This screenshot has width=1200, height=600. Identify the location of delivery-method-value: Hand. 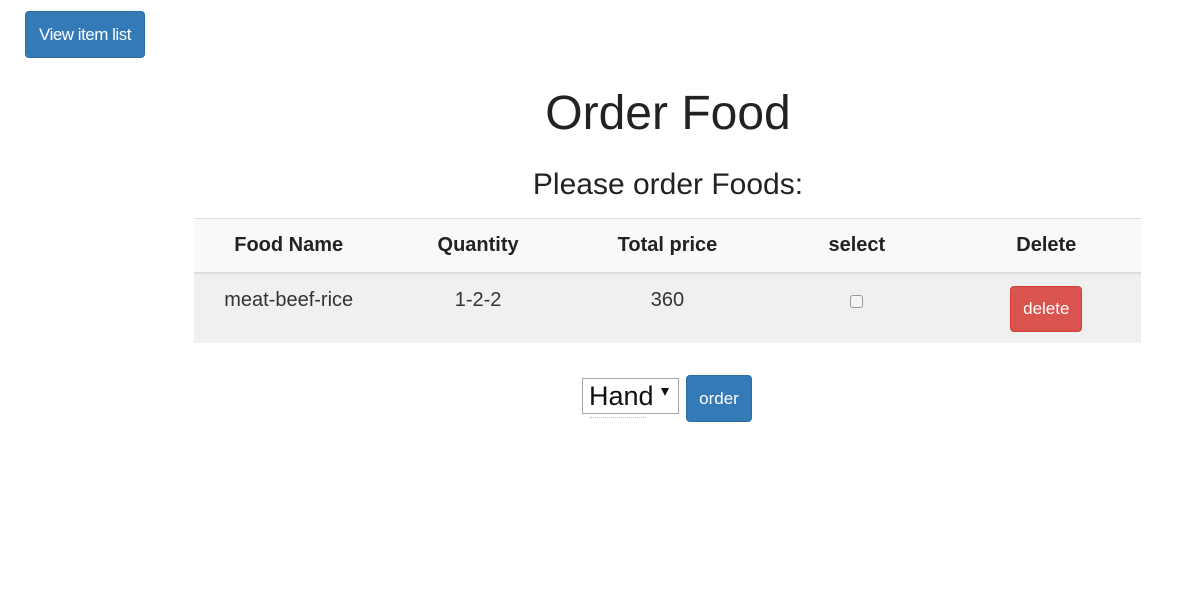
(621, 395).